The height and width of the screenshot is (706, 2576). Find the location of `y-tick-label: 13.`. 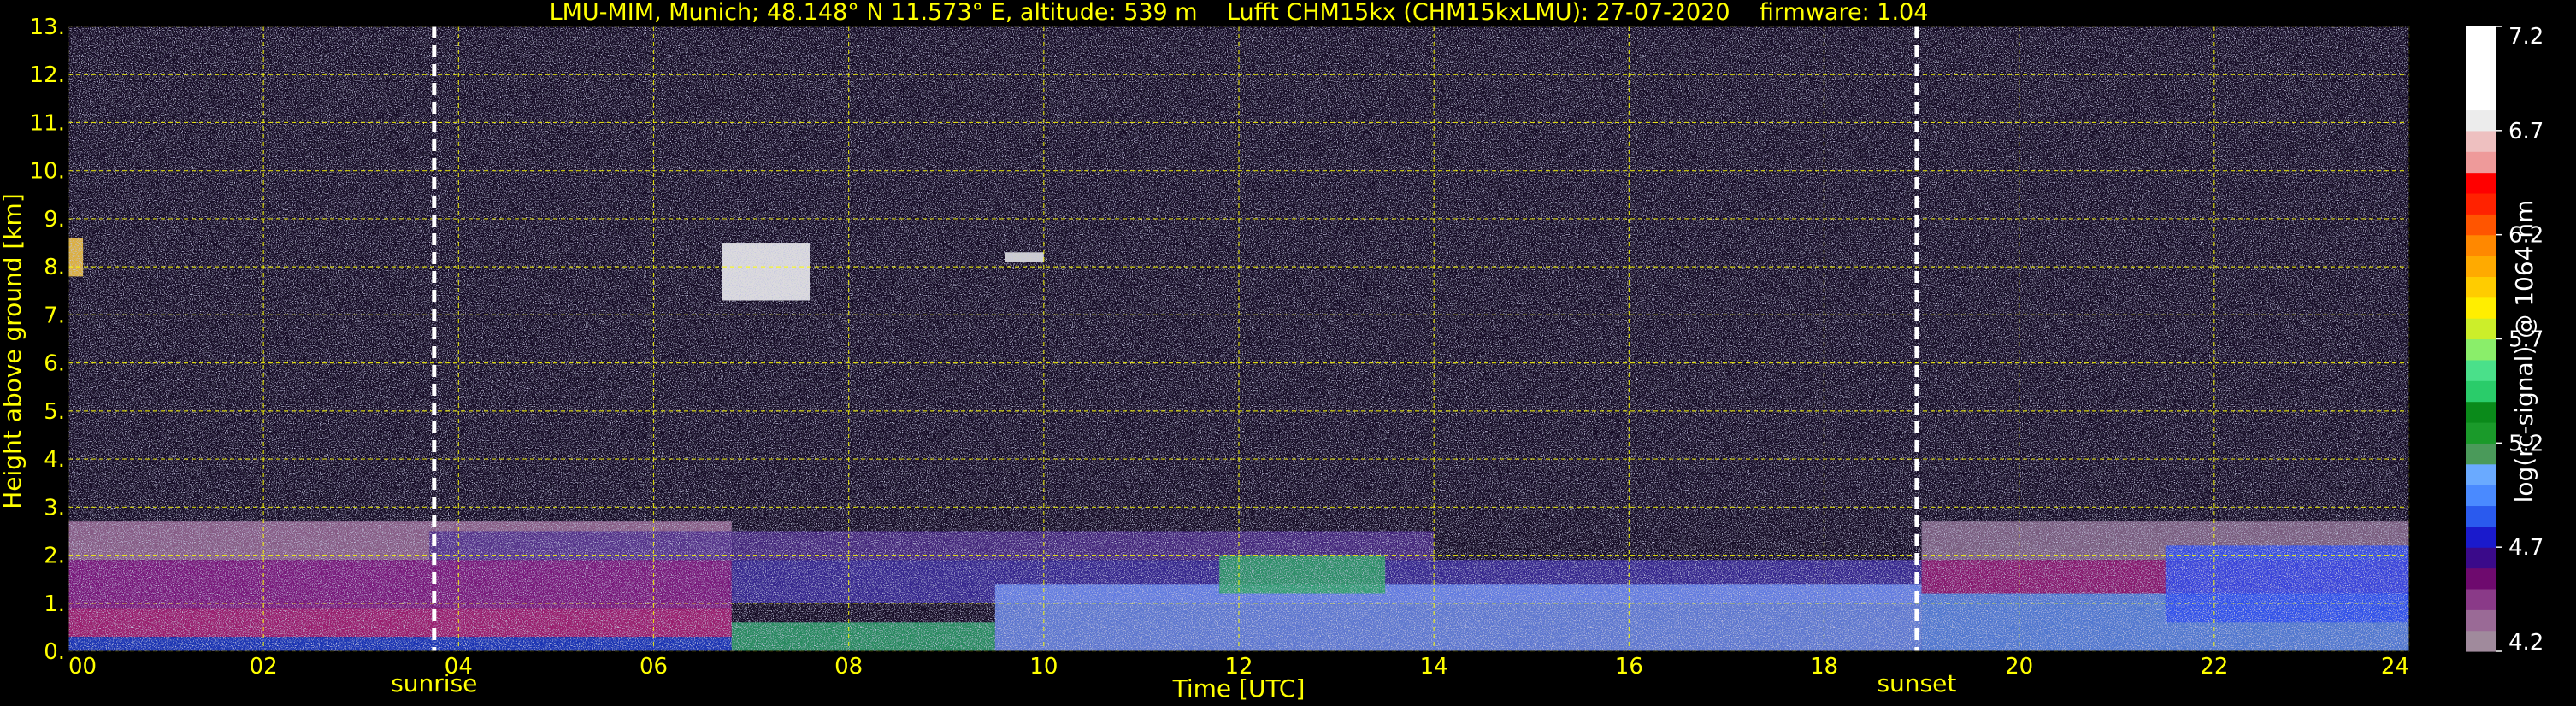

y-tick-label: 13. is located at coordinates (47, 27).